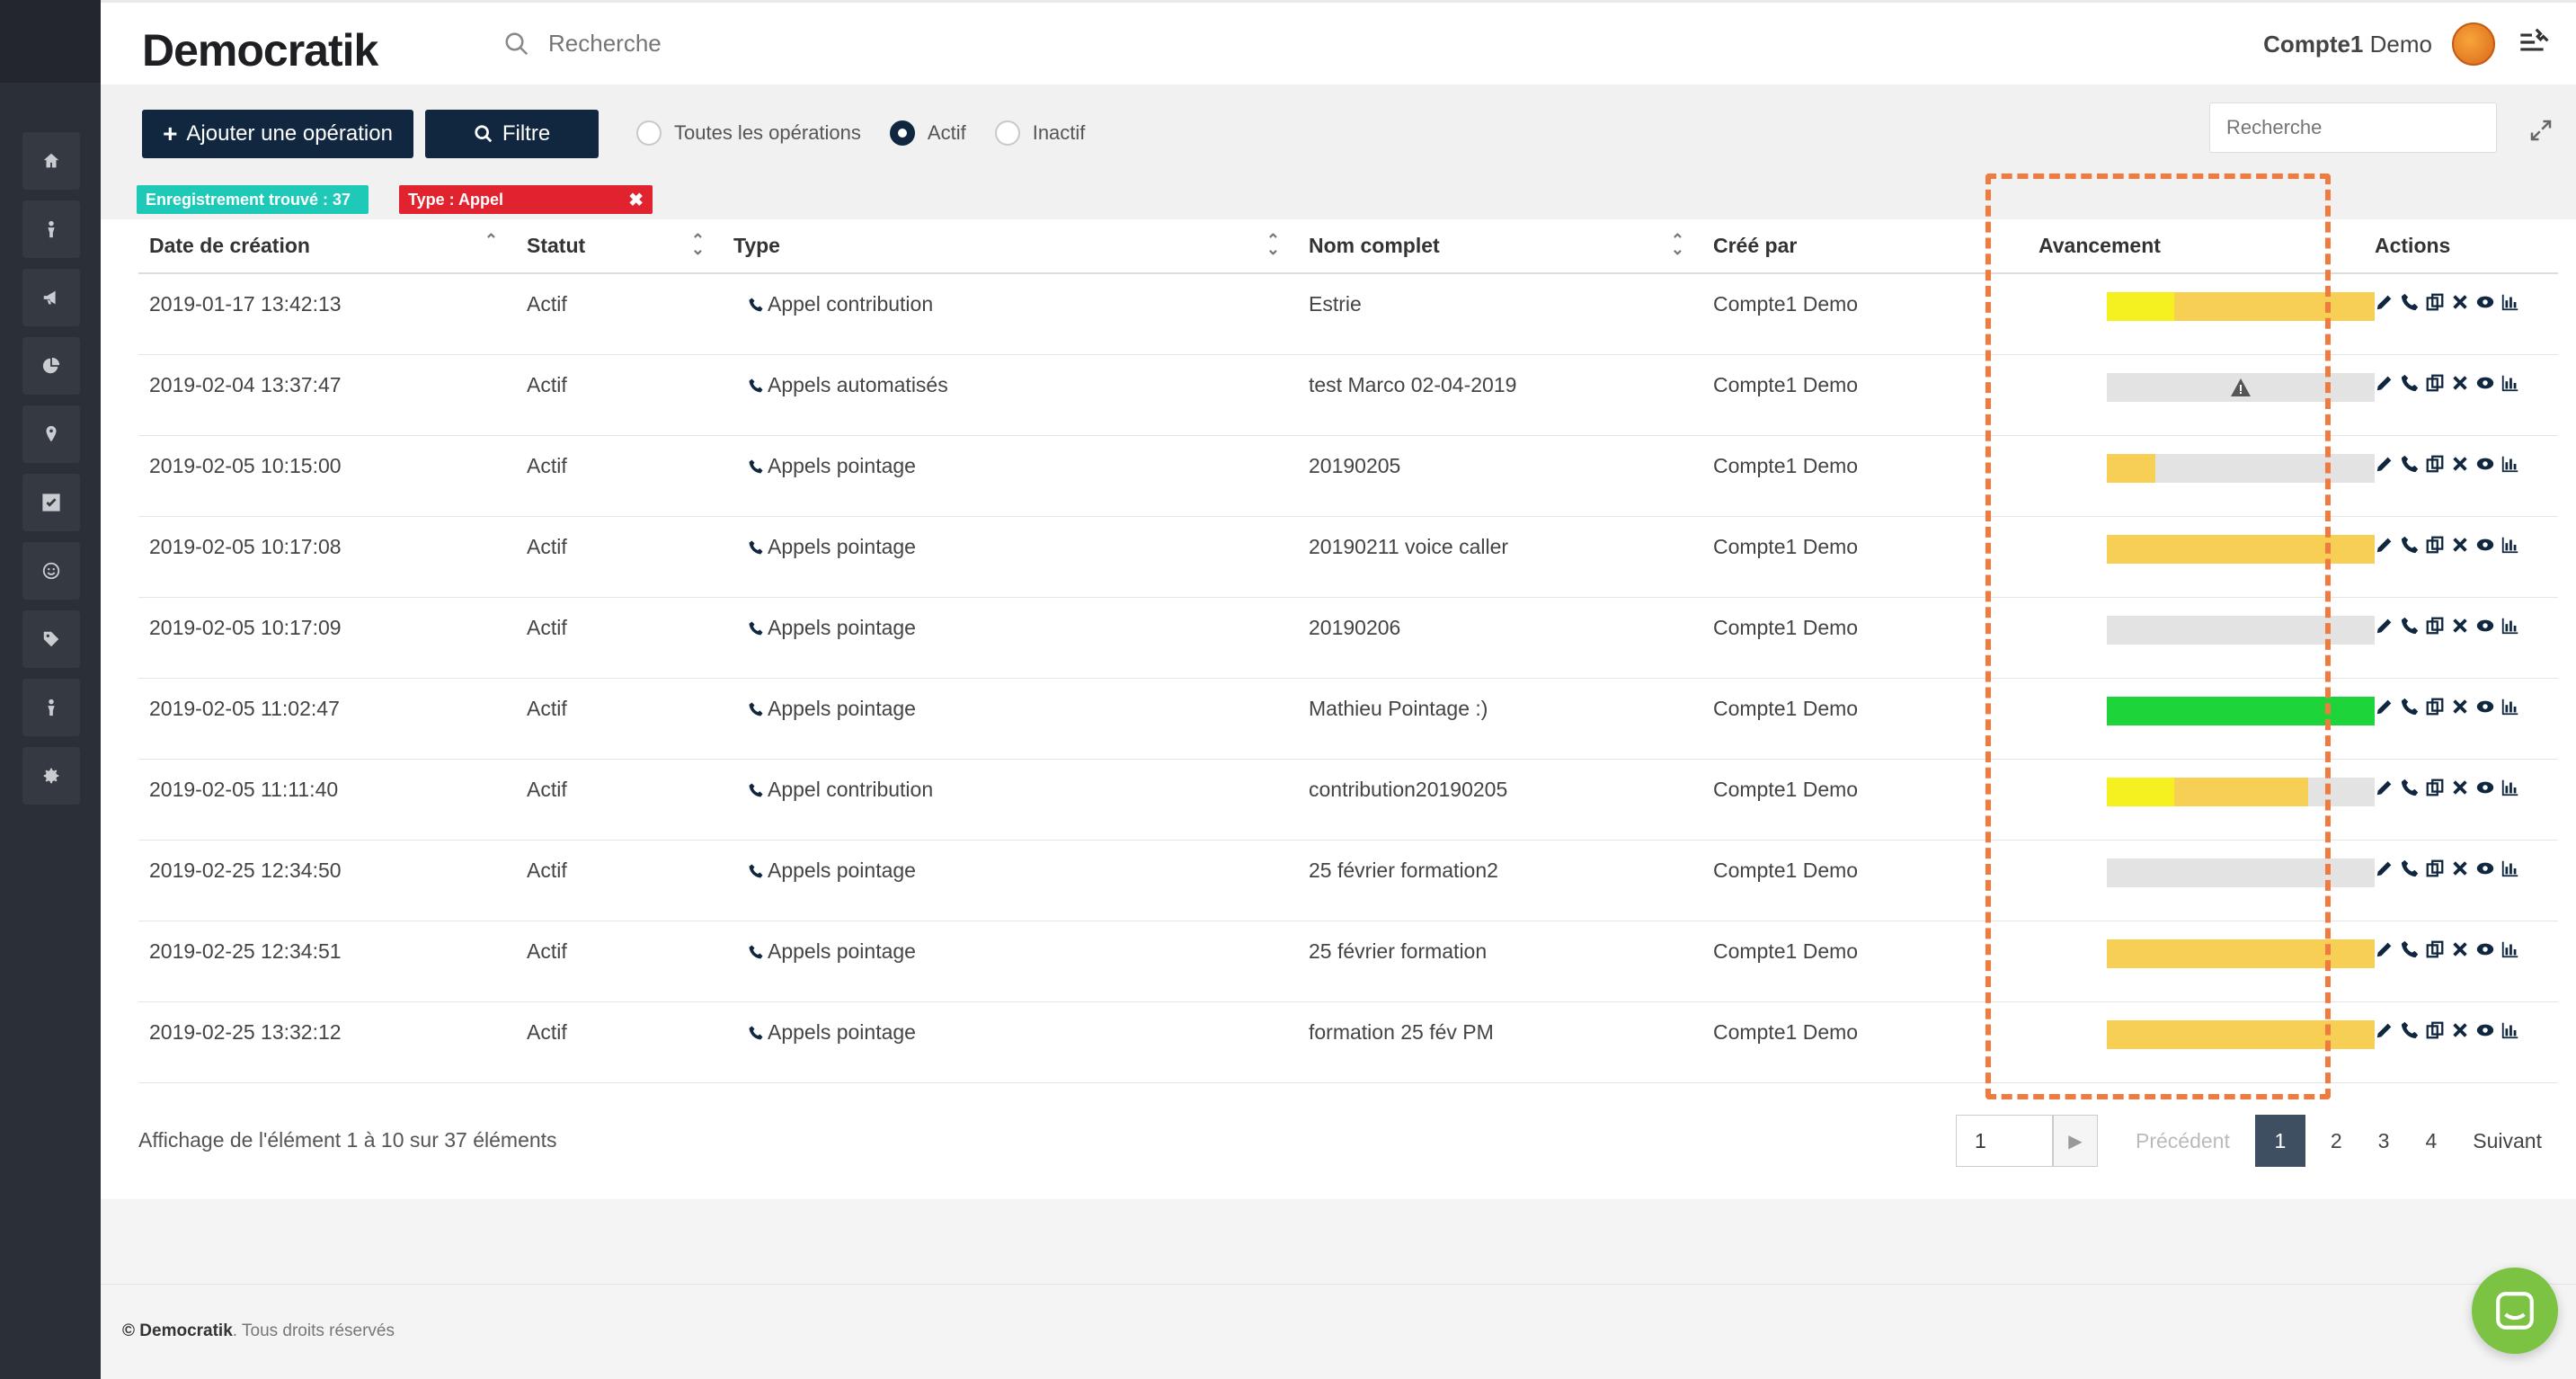 This screenshot has width=2576, height=1379. Describe the element at coordinates (2431, 1141) in the screenshot. I see `page-button: 4` at that location.